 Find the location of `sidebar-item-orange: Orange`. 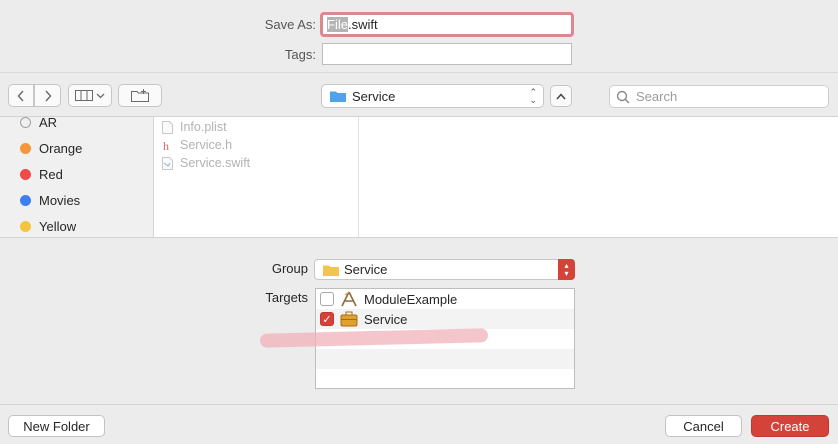

sidebar-item-orange: Orange is located at coordinates (51, 148).